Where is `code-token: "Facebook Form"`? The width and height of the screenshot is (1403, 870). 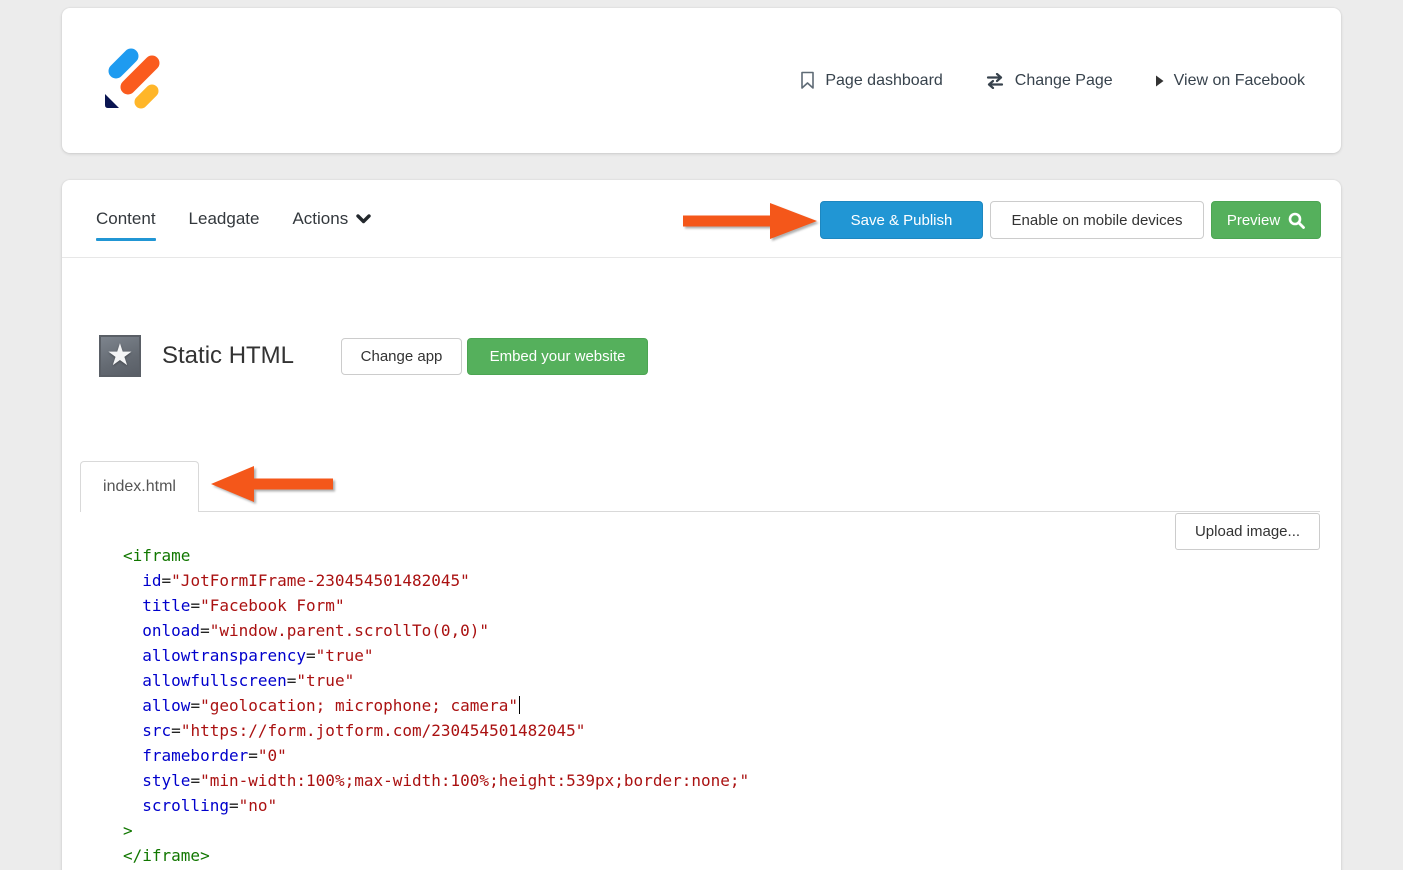 code-token: "Facebook Form" is located at coordinates (272, 605).